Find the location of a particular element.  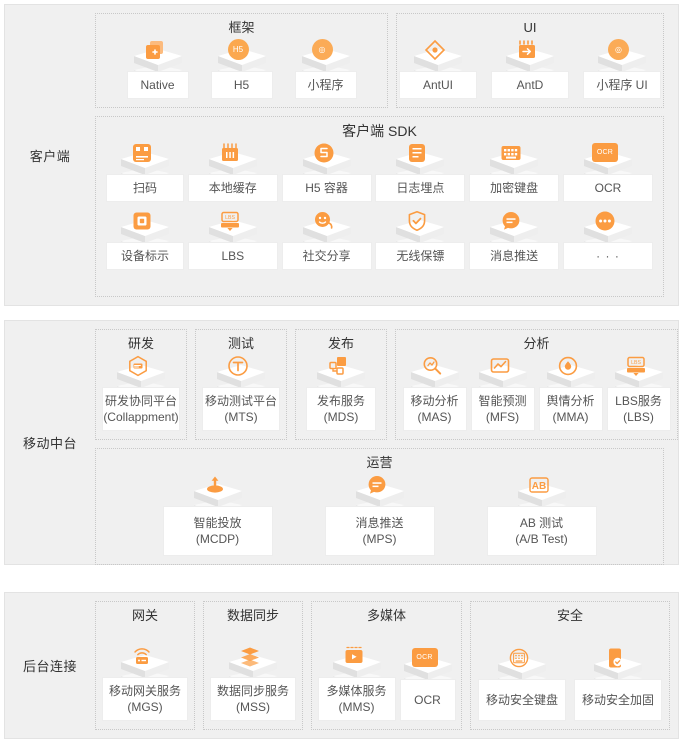

node-collappment: 研发协同平台 (Collappment) is located at coordinates (141, 393).